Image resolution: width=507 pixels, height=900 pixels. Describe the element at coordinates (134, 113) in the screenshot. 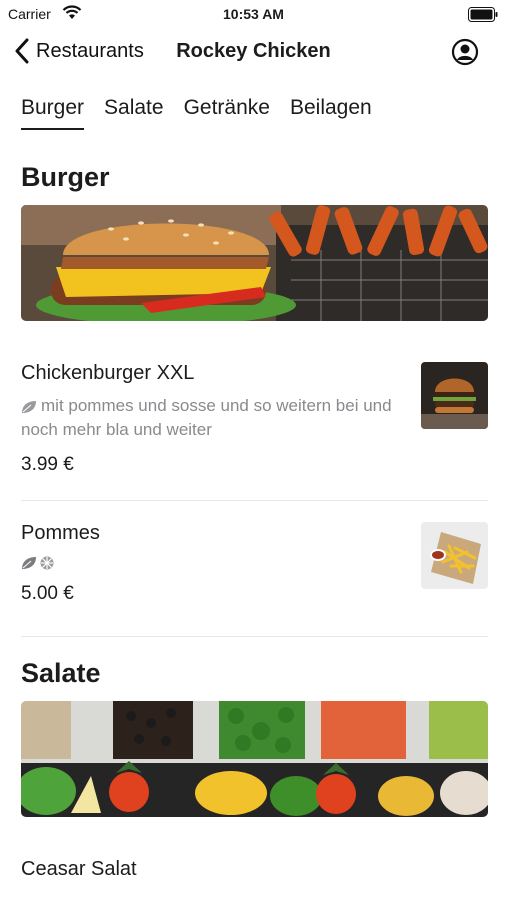

I see `tab-salate: Salate` at that location.